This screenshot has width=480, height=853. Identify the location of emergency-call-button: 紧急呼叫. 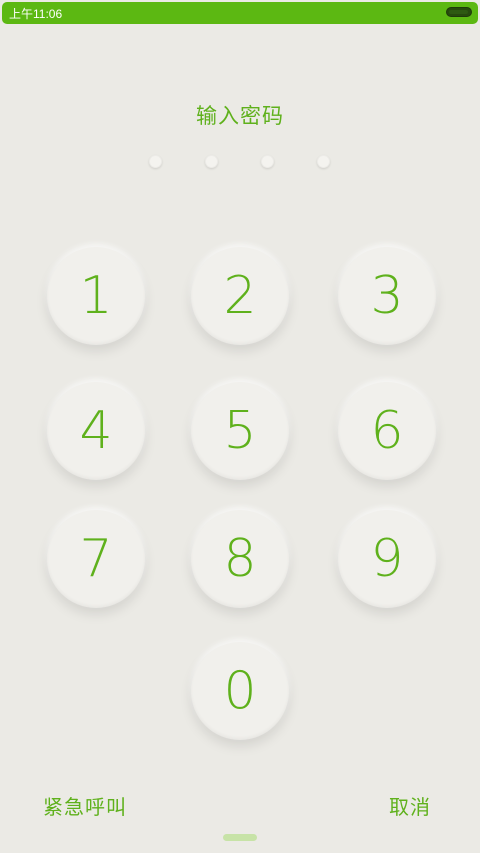
(85, 805).